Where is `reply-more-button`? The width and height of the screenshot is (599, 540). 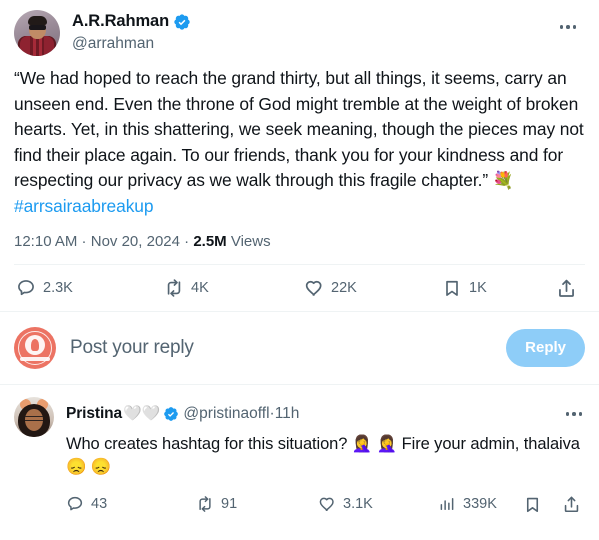
reply-more-button is located at coordinates (574, 414).